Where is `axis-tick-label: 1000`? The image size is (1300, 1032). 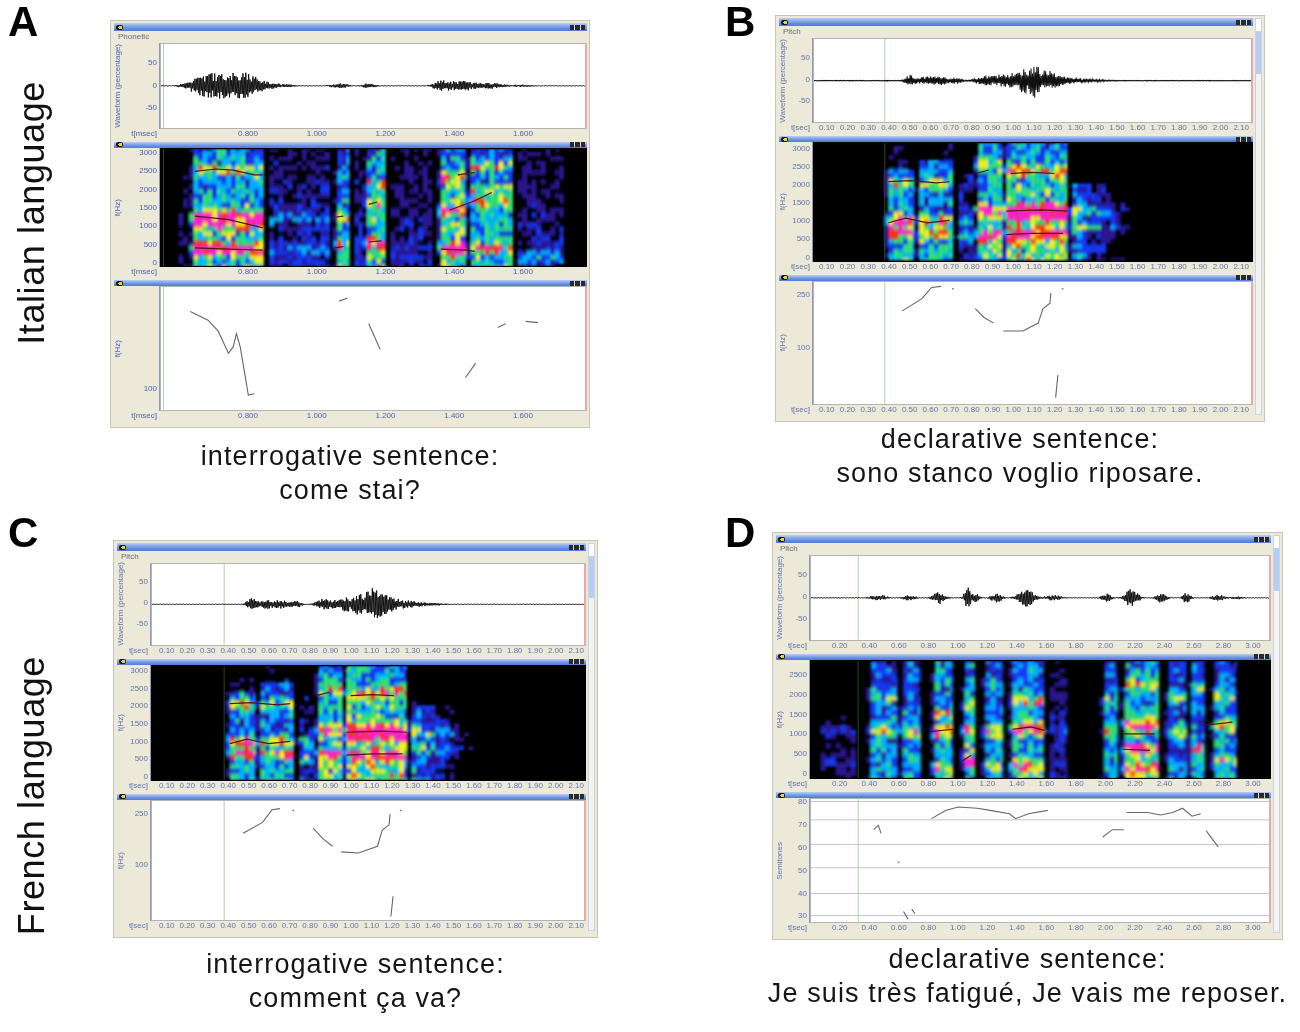 axis-tick-label: 1000 is located at coordinates (801, 221).